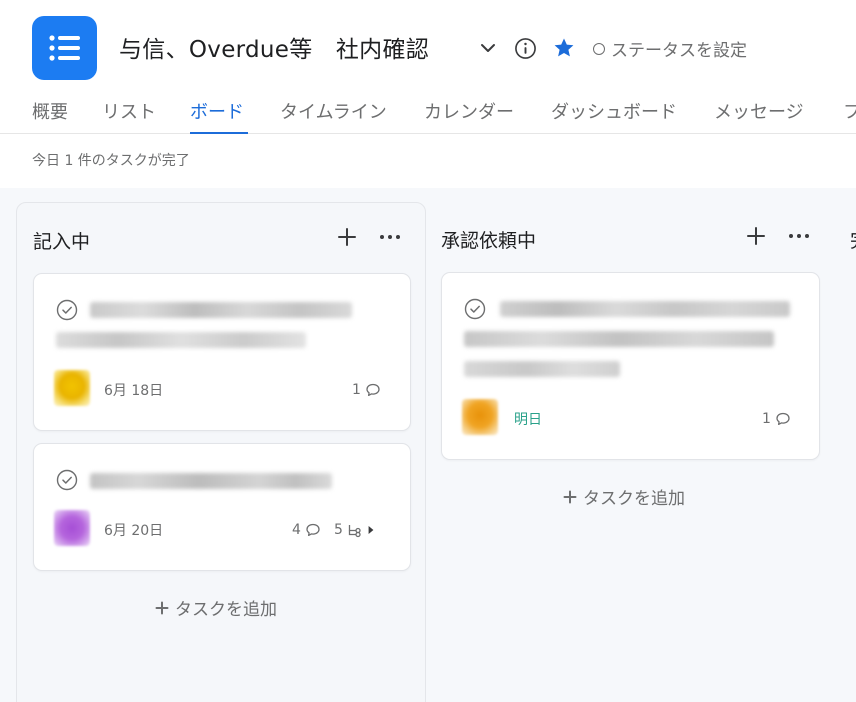  What do you see at coordinates (219, 133) in the screenshot?
I see `active-tab-indicator` at bounding box center [219, 133].